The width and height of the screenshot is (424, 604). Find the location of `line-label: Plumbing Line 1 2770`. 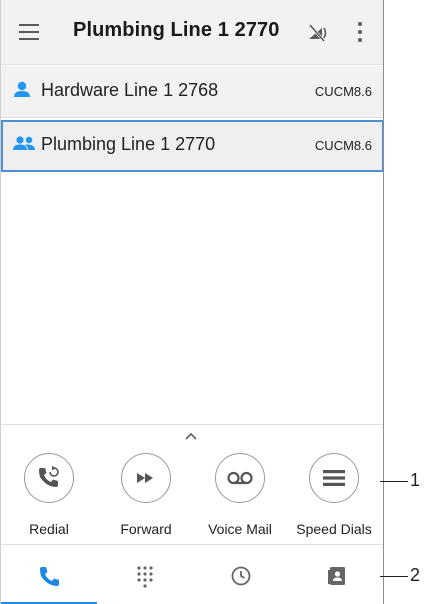

line-label: Plumbing Line 1 2770 is located at coordinates (128, 144).